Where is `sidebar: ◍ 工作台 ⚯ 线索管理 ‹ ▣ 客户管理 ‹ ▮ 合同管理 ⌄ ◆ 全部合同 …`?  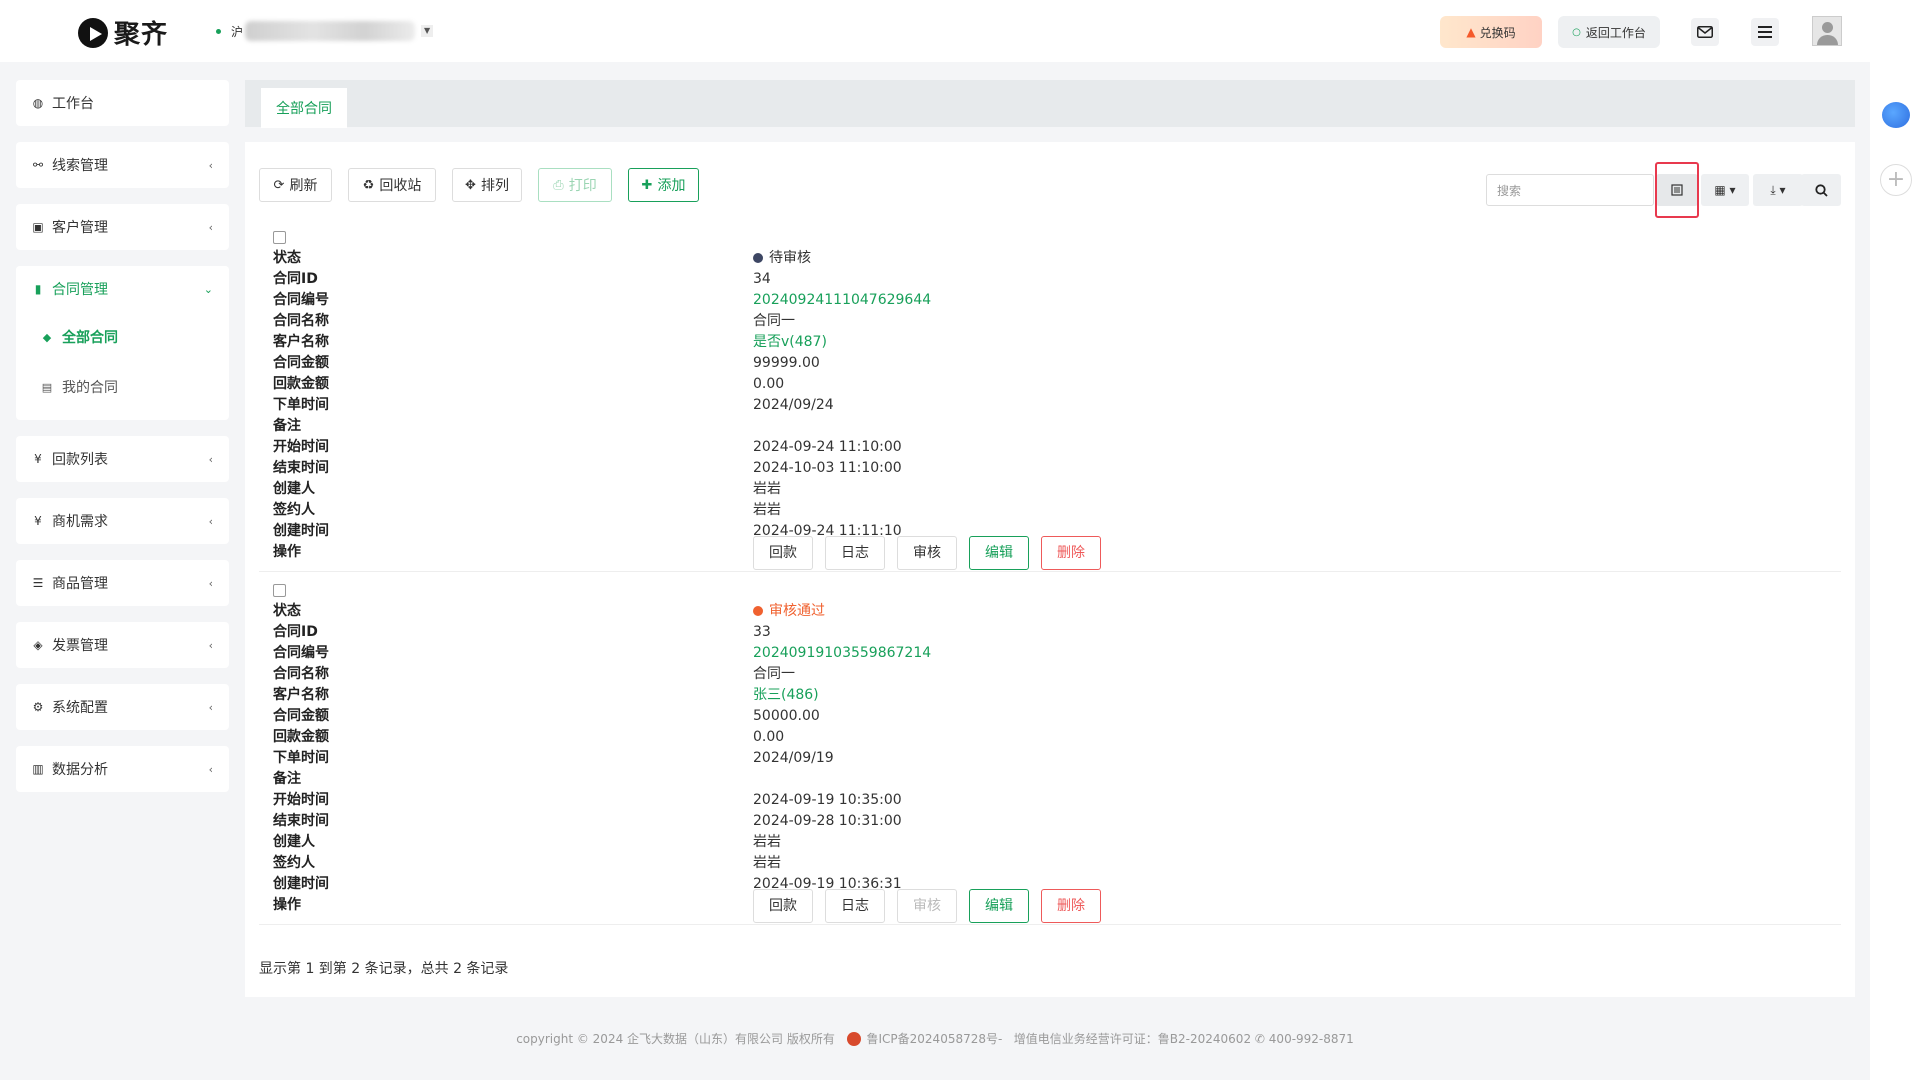 sidebar: ◍ 工作台 ⚯ 线索管理 ‹ ▣ 客户管理 ‹ ▮ 合同管理 ⌄ ◆ 全部合同 … is located at coordinates (122, 444).